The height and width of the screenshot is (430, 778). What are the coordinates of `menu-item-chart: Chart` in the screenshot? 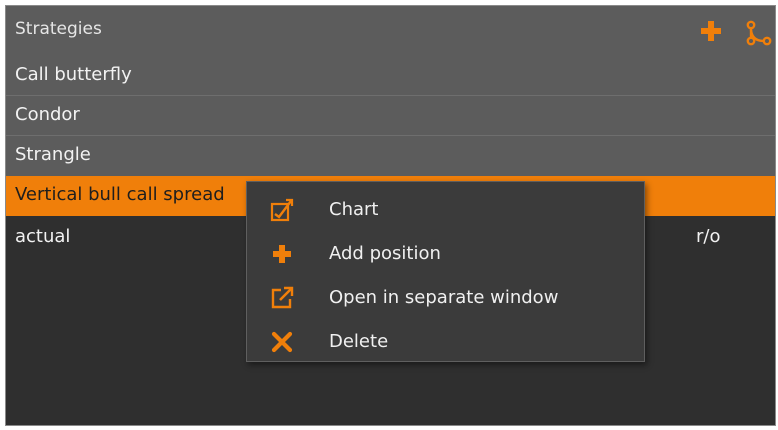 It's located at (445, 210).